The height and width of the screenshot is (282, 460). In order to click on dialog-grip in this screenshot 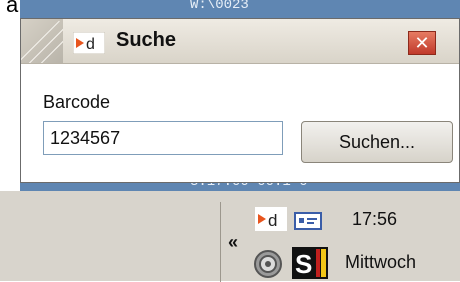, I will do `click(42, 41)`.